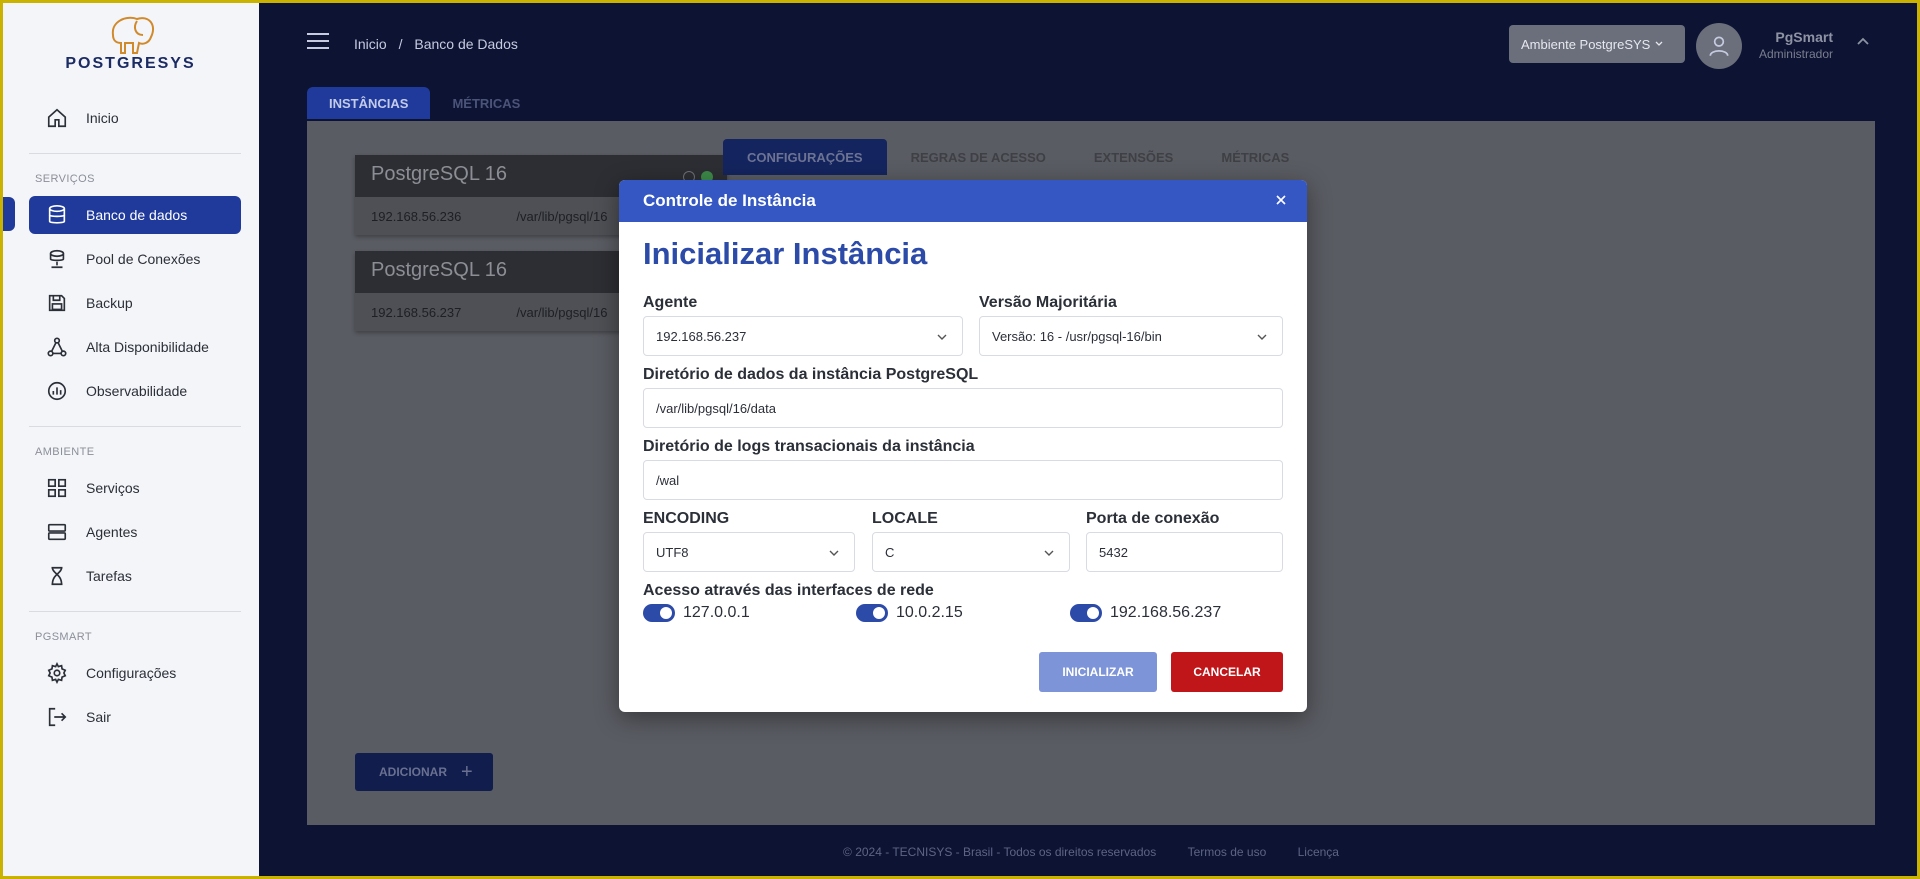 This screenshot has height=879, width=1920. Describe the element at coordinates (370, 44) in the screenshot. I see `breadcrumb-home: Inicio` at that location.